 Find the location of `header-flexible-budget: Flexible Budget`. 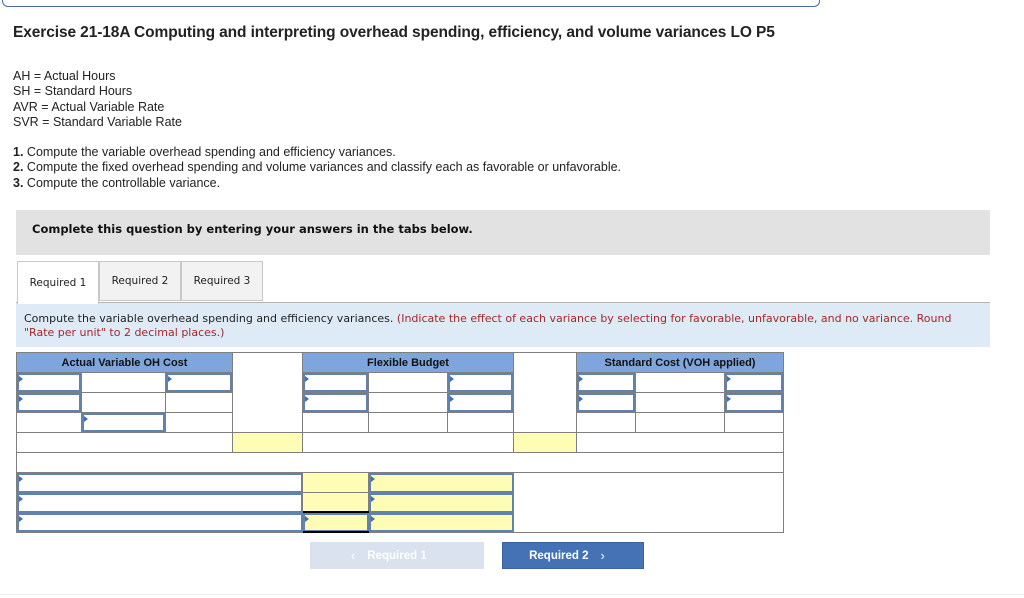

header-flexible-budget: Flexible Budget is located at coordinates (408, 362).